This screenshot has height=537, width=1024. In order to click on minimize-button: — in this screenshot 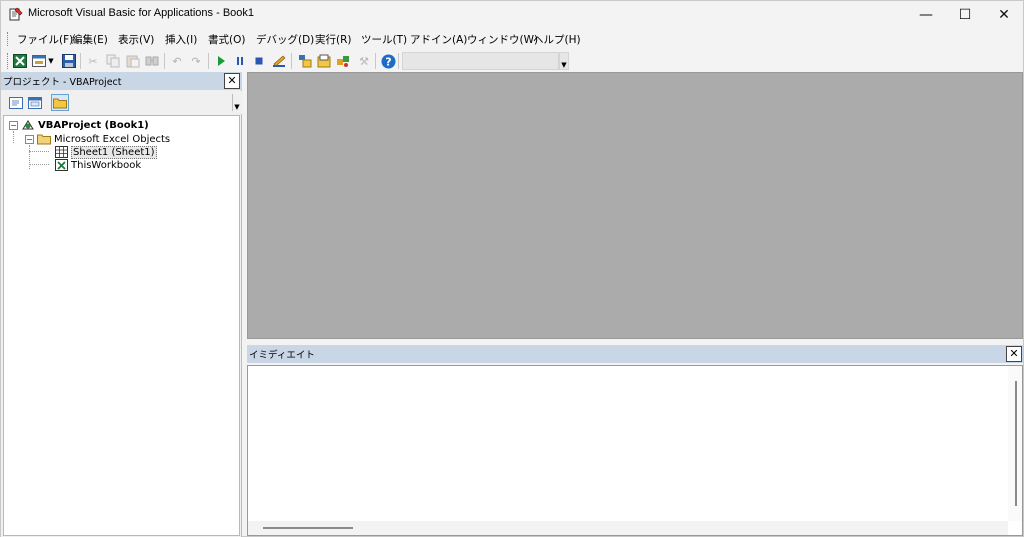, I will do `click(926, 14)`.